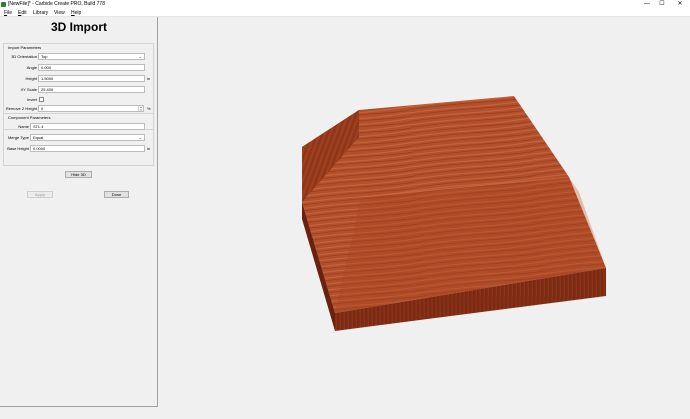 This screenshot has height=419, width=690. Describe the element at coordinates (40, 13) in the screenshot. I see `menu-library: Library` at that location.